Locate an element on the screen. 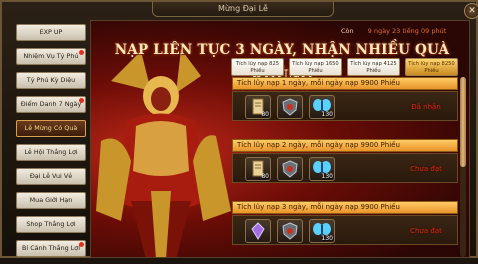 This screenshot has width=478, height=264. sidebar-item-label: Đại Lễ Vui Vẻ is located at coordinates (51, 176).